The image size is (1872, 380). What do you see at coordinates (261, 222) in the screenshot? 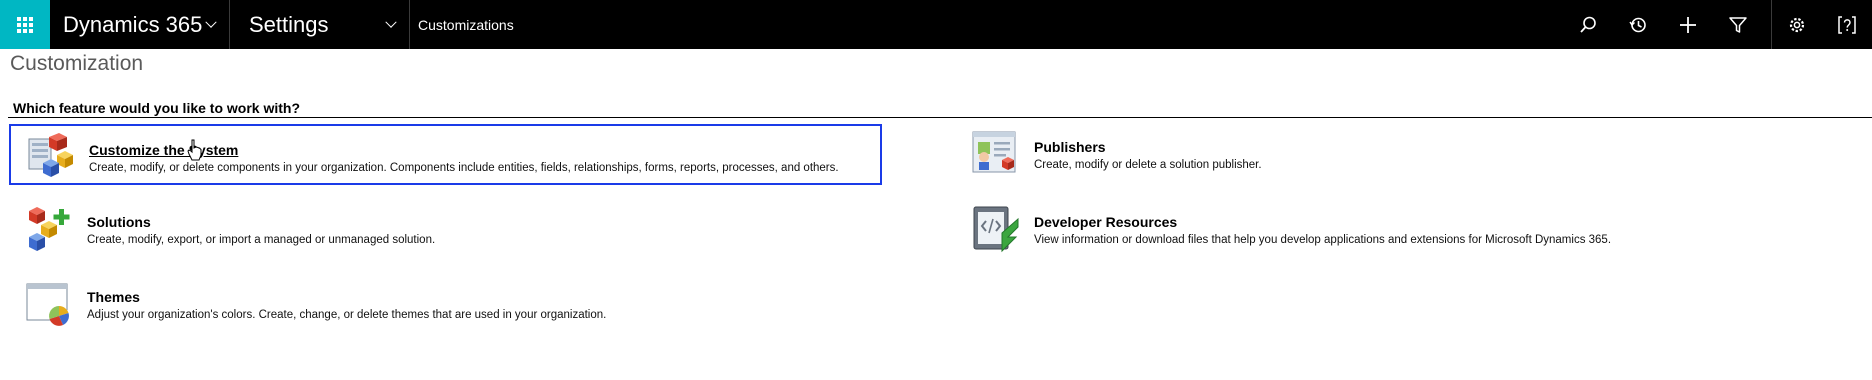
I see `feature-title: Solutions` at bounding box center [261, 222].